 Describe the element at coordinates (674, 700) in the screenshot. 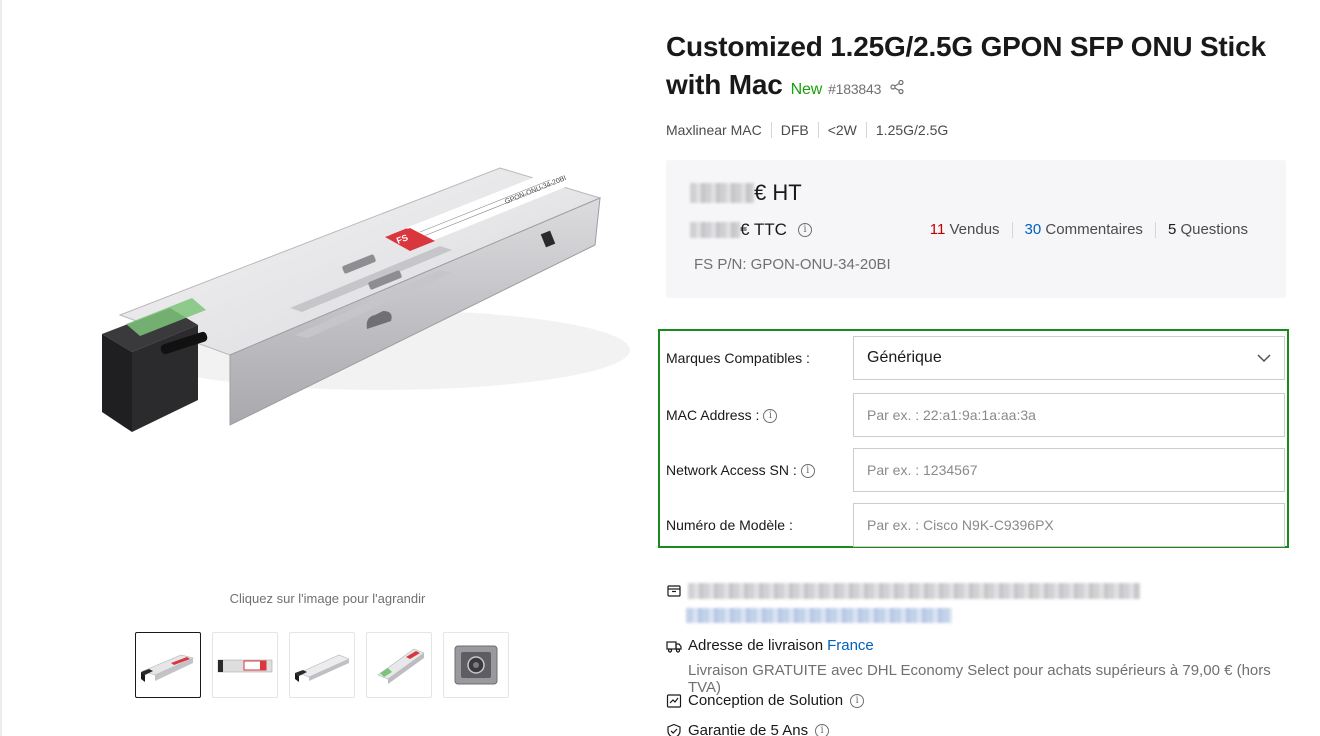

I see `chart-icon` at that location.